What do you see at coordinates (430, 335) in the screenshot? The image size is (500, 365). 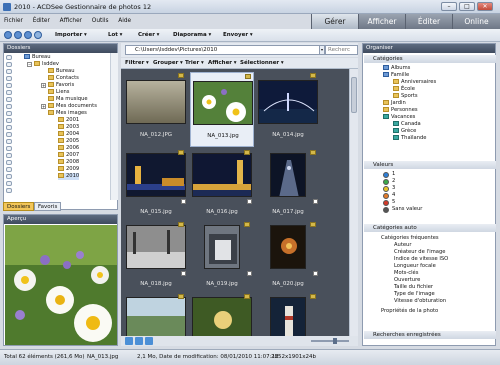 I see `saved-searches-header: Recherches enregistrées` at bounding box center [430, 335].